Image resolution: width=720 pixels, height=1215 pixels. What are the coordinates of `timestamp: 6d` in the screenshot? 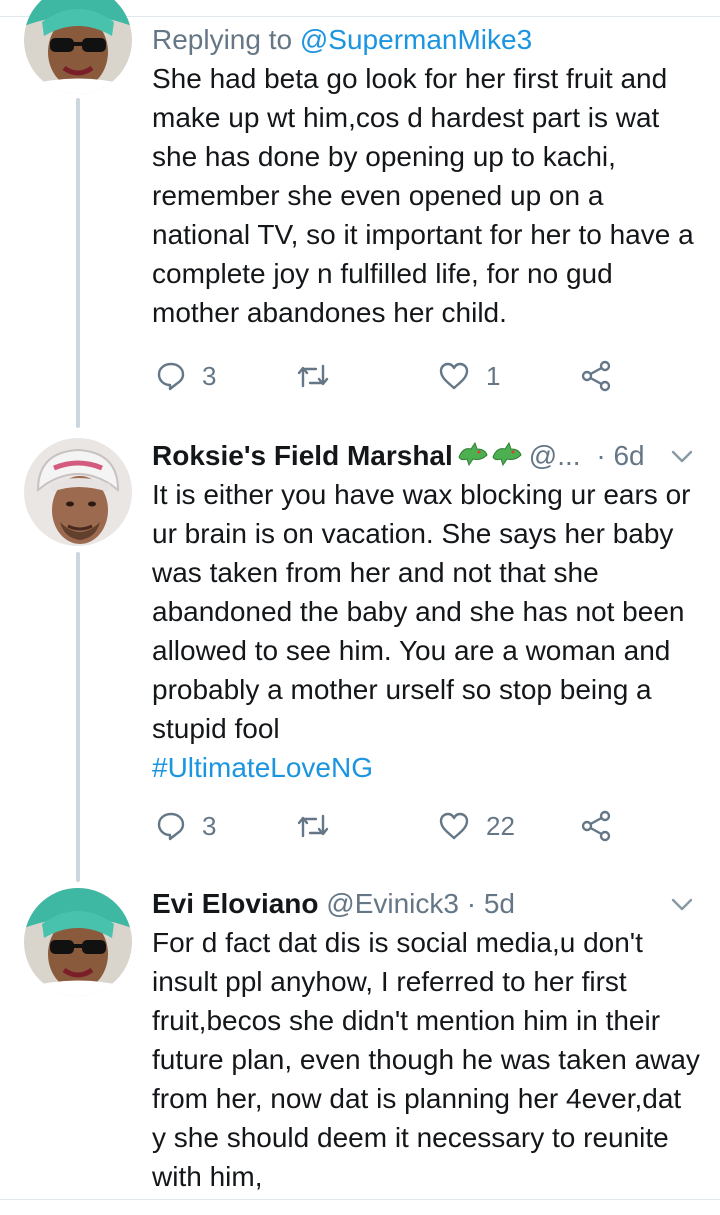 It's located at (628, 455).